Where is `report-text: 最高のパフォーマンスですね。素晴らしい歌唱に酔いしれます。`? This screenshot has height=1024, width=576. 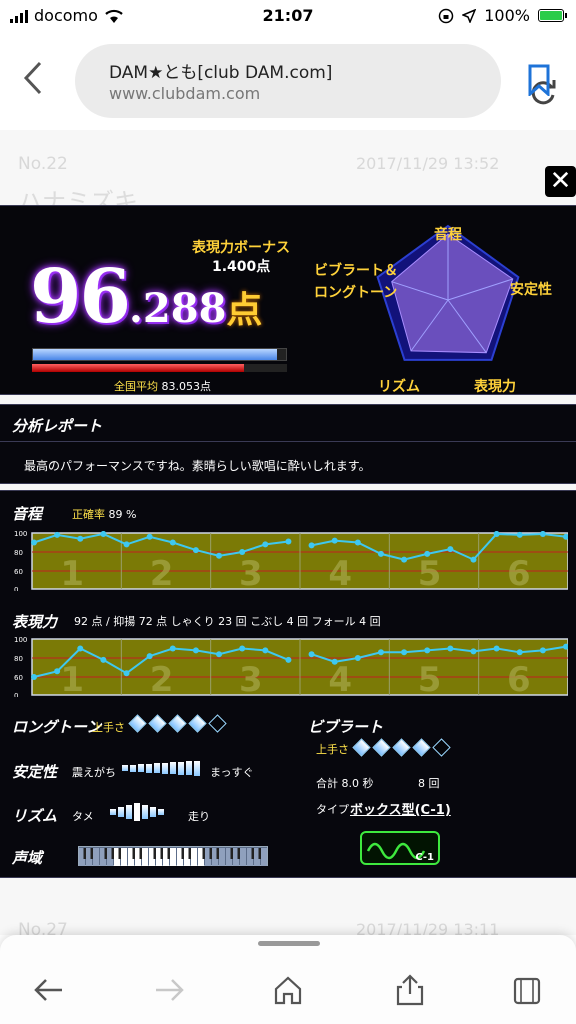
report-text: 最高のパフォーマンスですね。素晴らしい歌唱に酔いしれます。 is located at coordinates (197, 466).